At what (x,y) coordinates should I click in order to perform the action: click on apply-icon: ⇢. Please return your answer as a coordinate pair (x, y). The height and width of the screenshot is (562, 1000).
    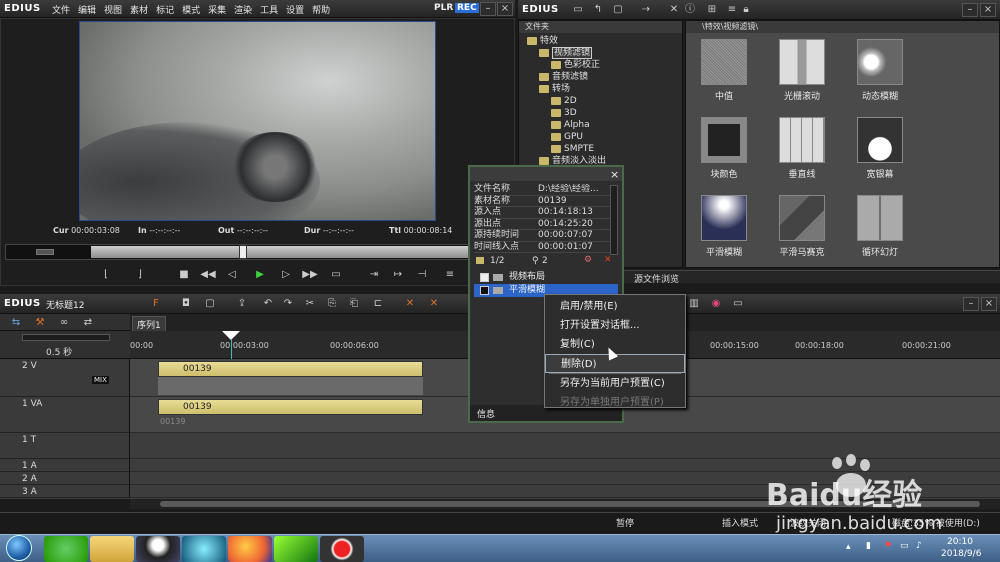
    Looking at the image, I should click on (646, 10).